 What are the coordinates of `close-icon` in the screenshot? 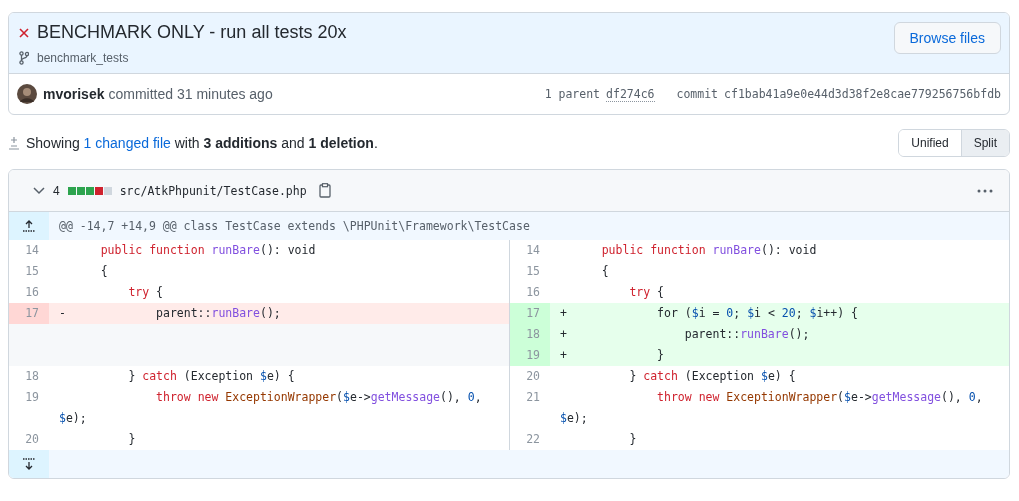 It's located at (24, 32).